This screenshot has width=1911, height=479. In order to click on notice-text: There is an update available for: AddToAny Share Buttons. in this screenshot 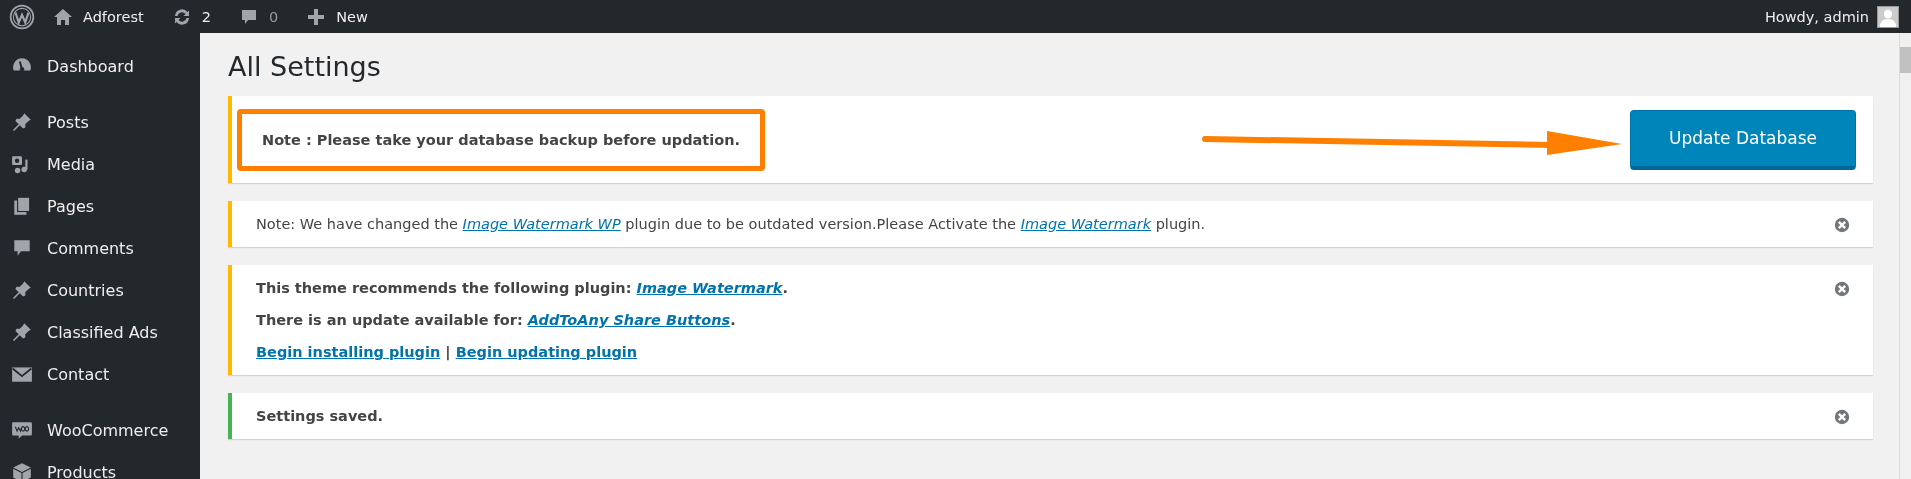, I will do `click(496, 320)`.